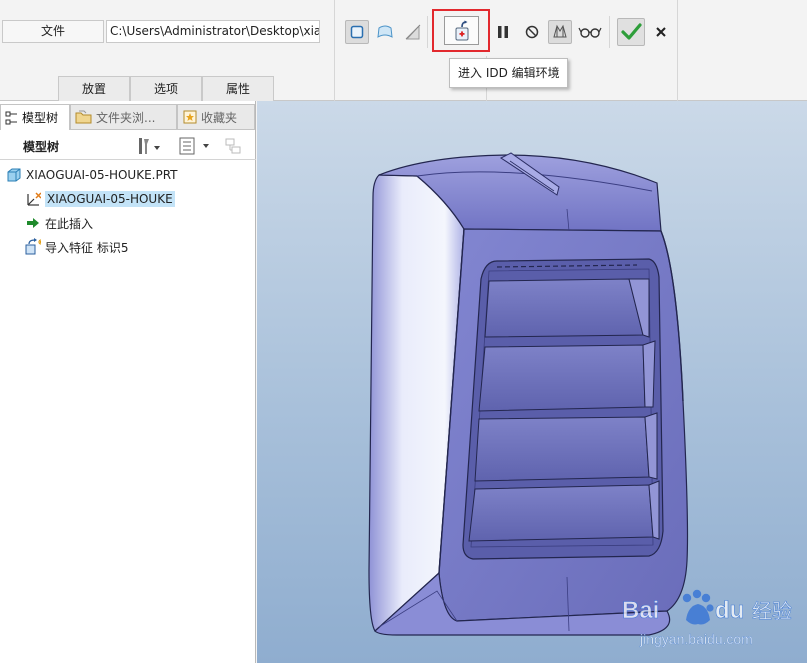 The width and height of the screenshot is (807, 663). I want to click on tree-title: 模型树, so click(41, 147).